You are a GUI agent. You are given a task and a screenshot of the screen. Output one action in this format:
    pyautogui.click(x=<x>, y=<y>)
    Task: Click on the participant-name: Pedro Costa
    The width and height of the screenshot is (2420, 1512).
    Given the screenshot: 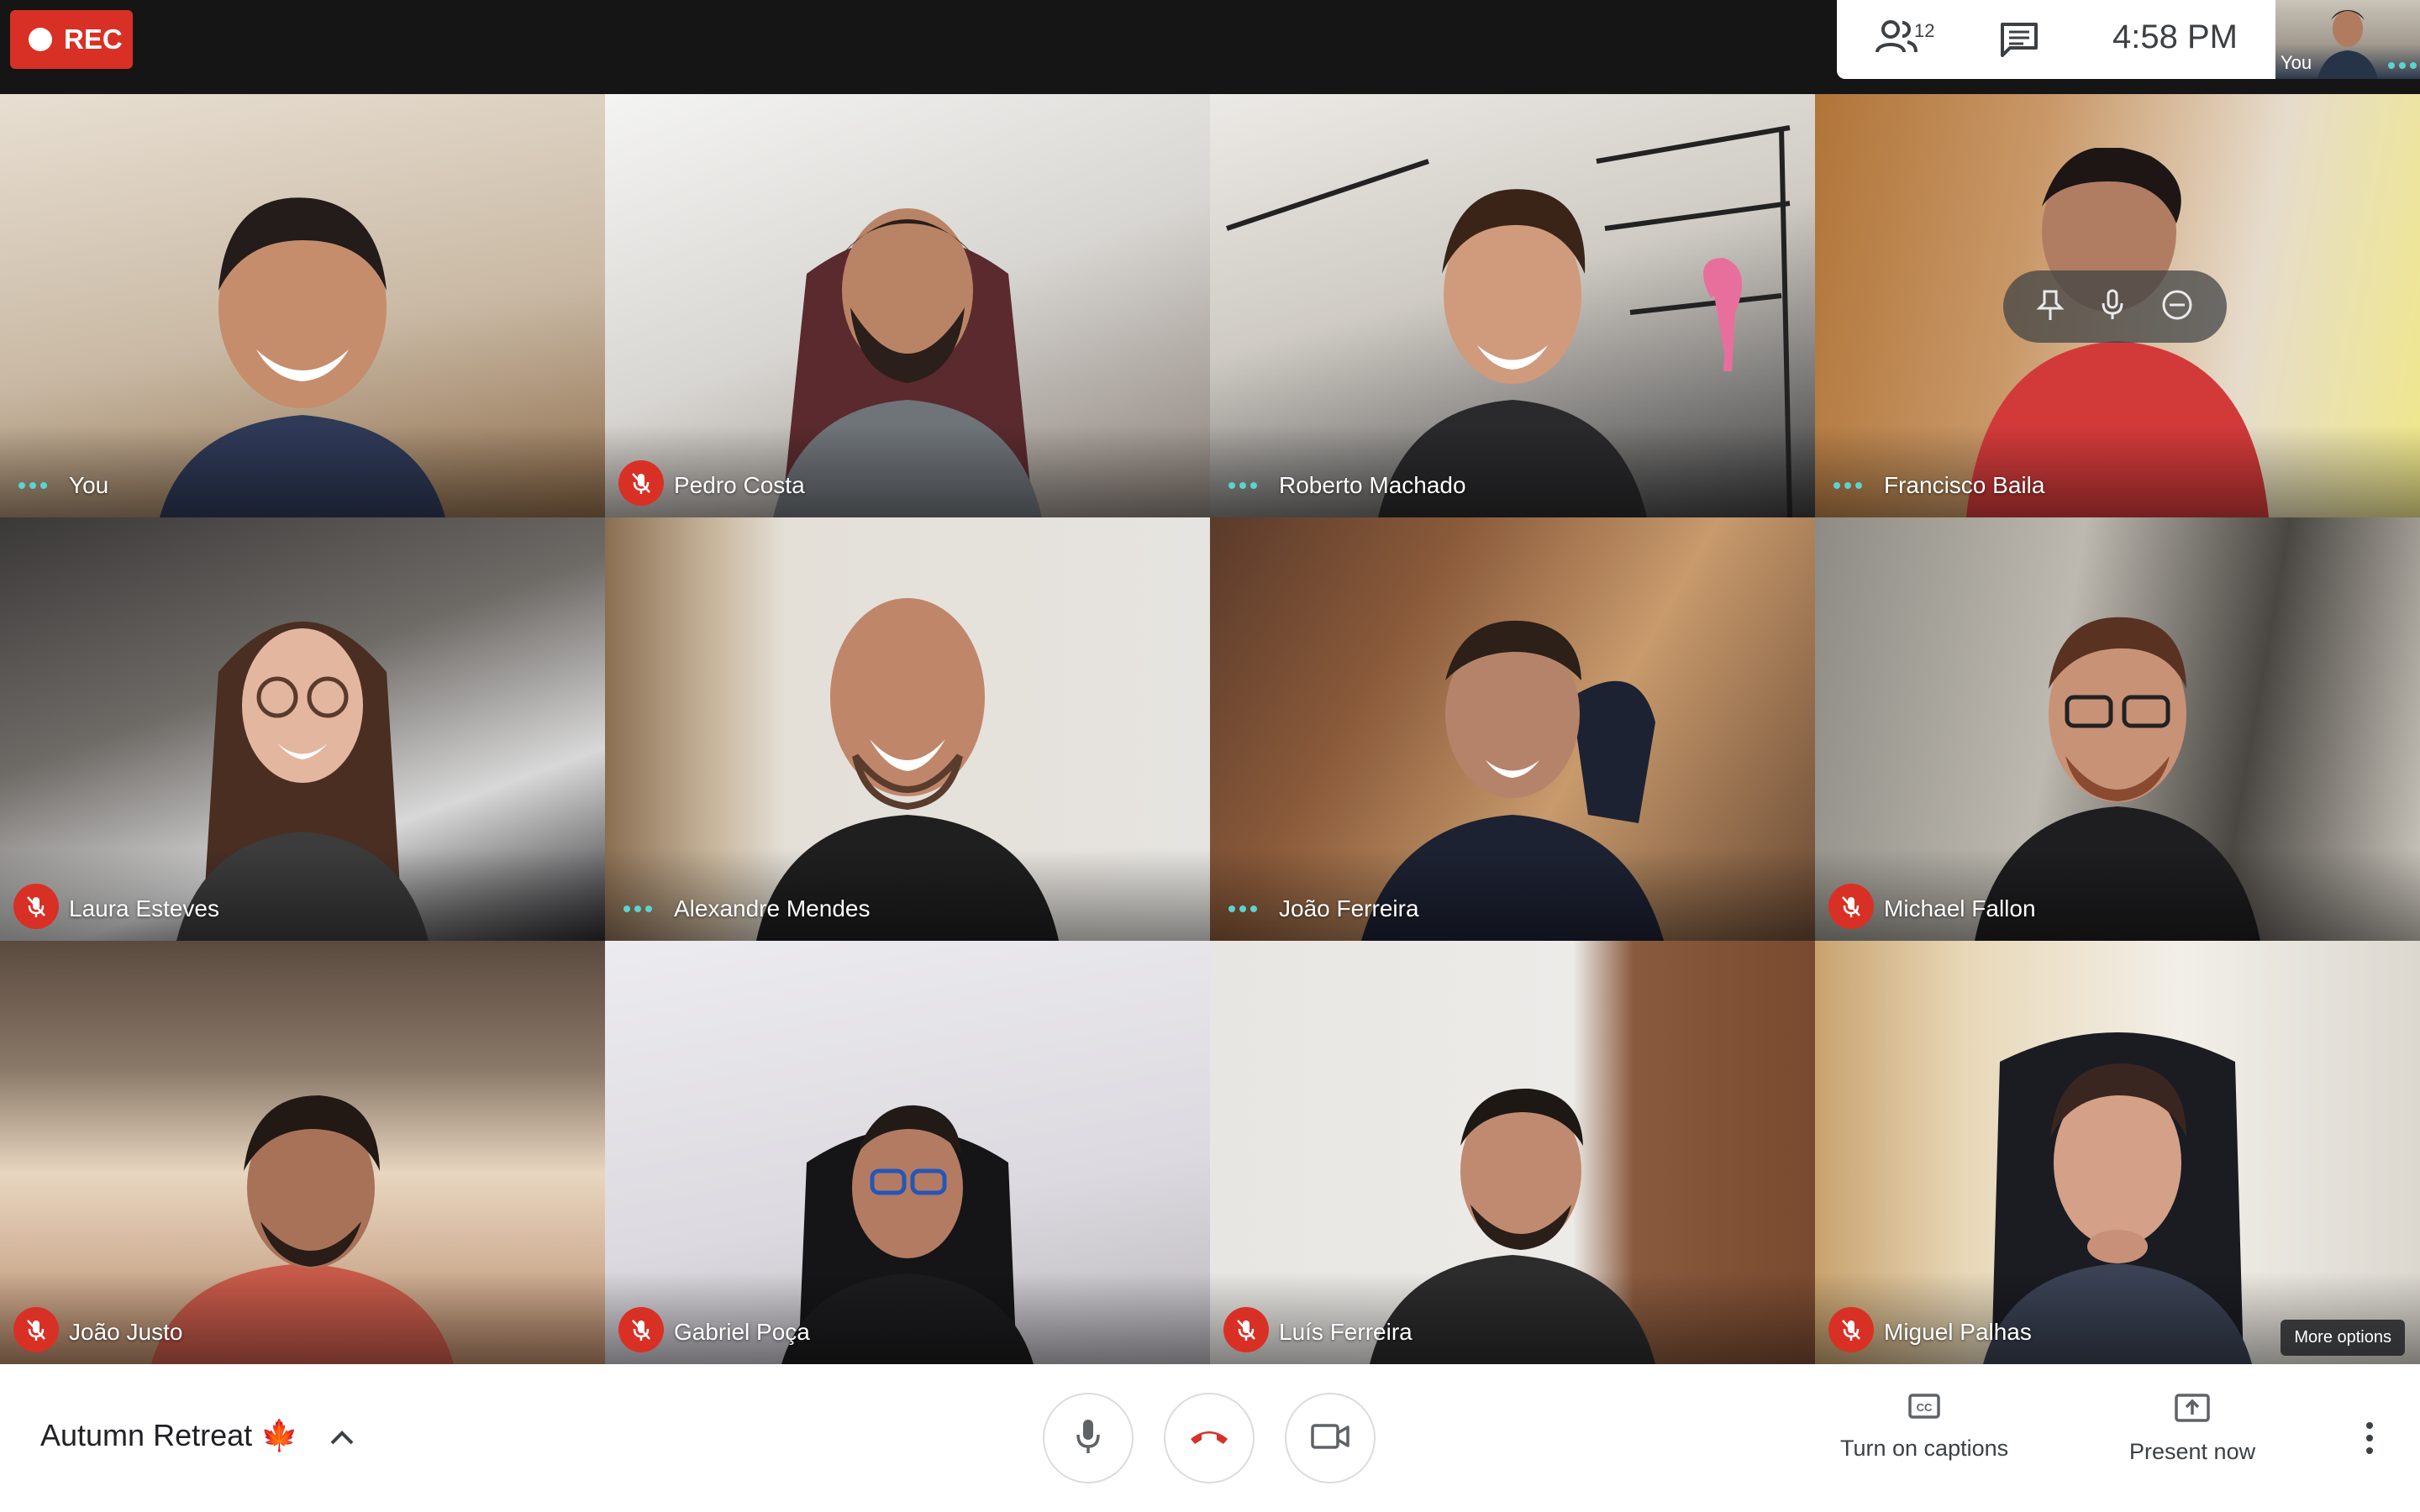 What is the action you would take?
    pyautogui.click(x=739, y=485)
    